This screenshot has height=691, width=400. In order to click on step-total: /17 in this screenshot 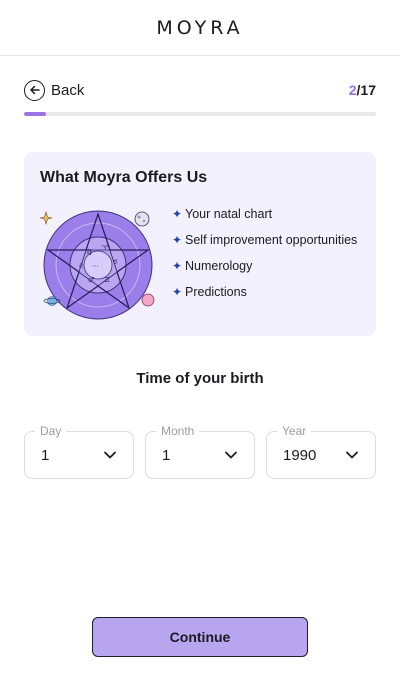, I will do `click(366, 90)`.